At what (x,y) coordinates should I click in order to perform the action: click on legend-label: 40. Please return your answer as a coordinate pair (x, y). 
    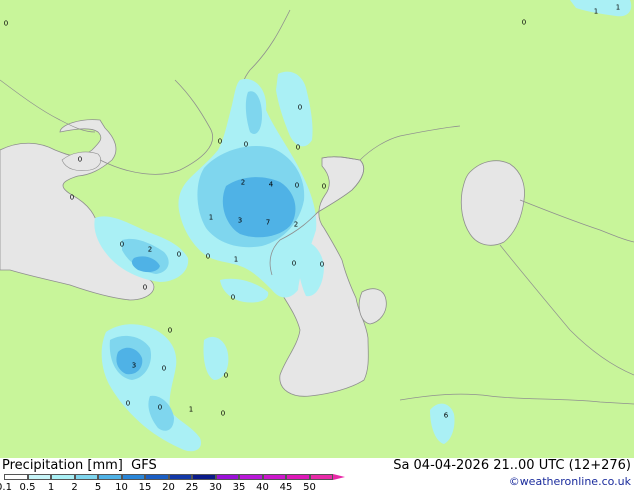
    Looking at the image, I should click on (262, 487).